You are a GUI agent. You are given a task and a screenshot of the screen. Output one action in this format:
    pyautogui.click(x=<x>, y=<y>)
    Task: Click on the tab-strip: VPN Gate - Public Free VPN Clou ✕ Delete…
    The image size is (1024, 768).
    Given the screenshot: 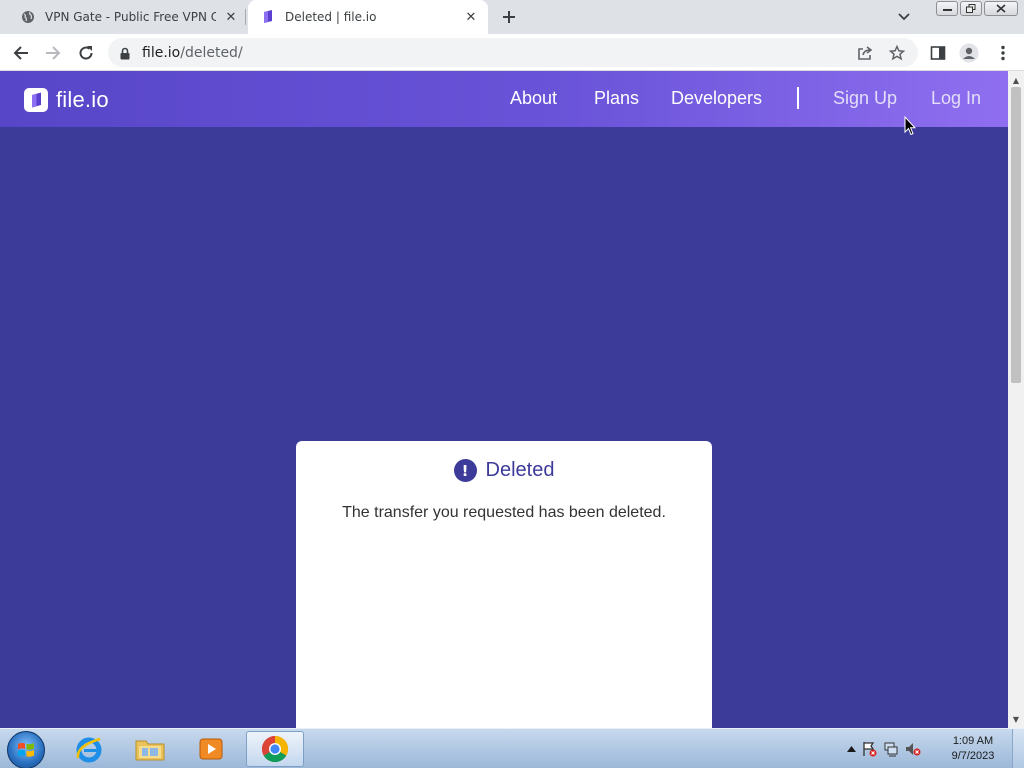 What is the action you would take?
    pyautogui.click(x=512, y=17)
    